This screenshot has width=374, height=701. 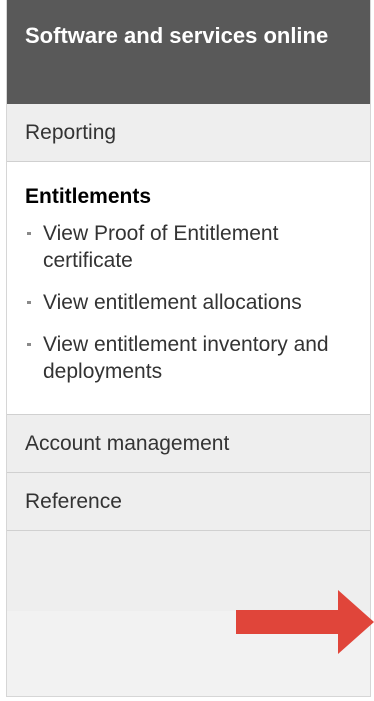 I want to click on nav-subitem-entitlement-allocations: View entitlement allocations, so click(x=188, y=302).